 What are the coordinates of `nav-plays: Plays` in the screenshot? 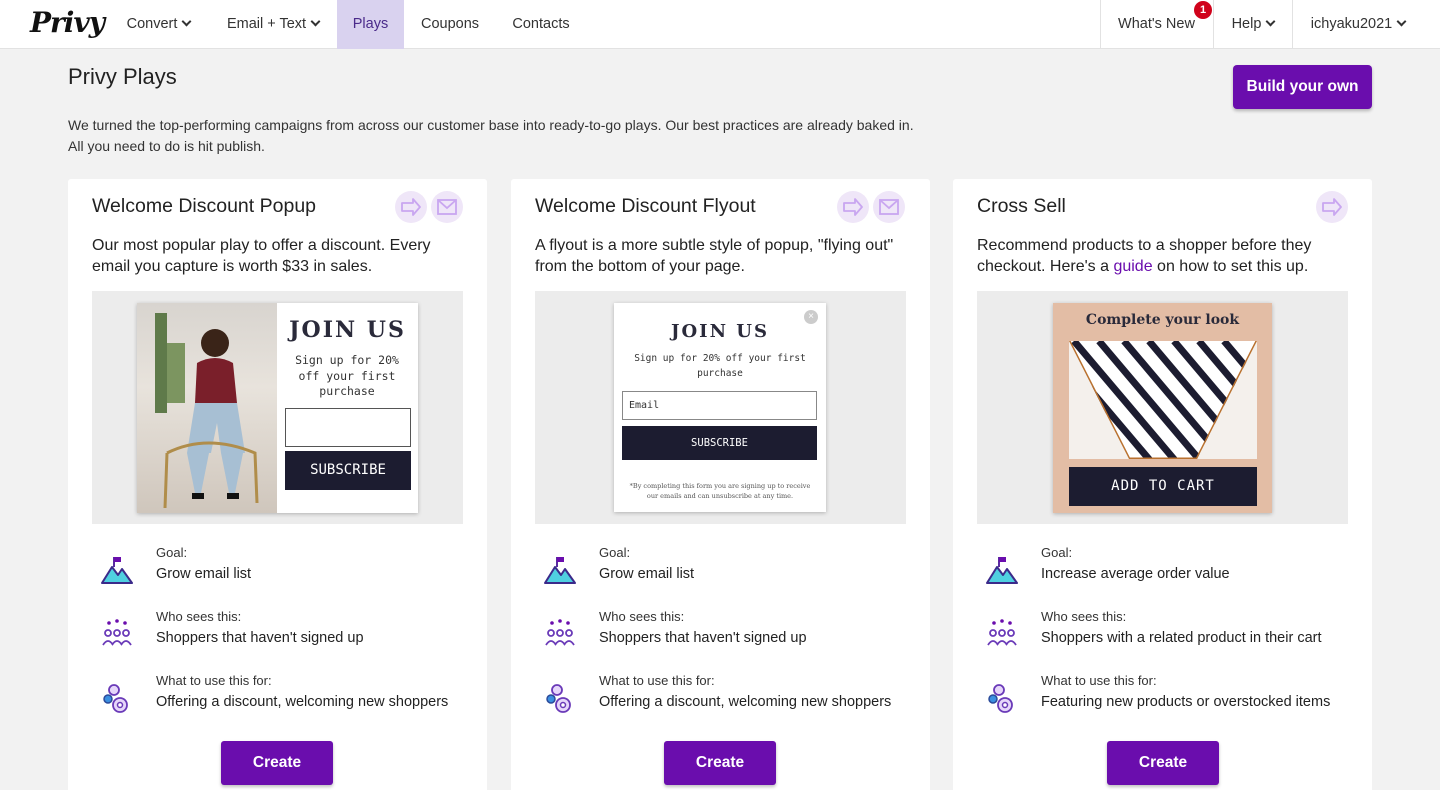 It's located at (370, 24).